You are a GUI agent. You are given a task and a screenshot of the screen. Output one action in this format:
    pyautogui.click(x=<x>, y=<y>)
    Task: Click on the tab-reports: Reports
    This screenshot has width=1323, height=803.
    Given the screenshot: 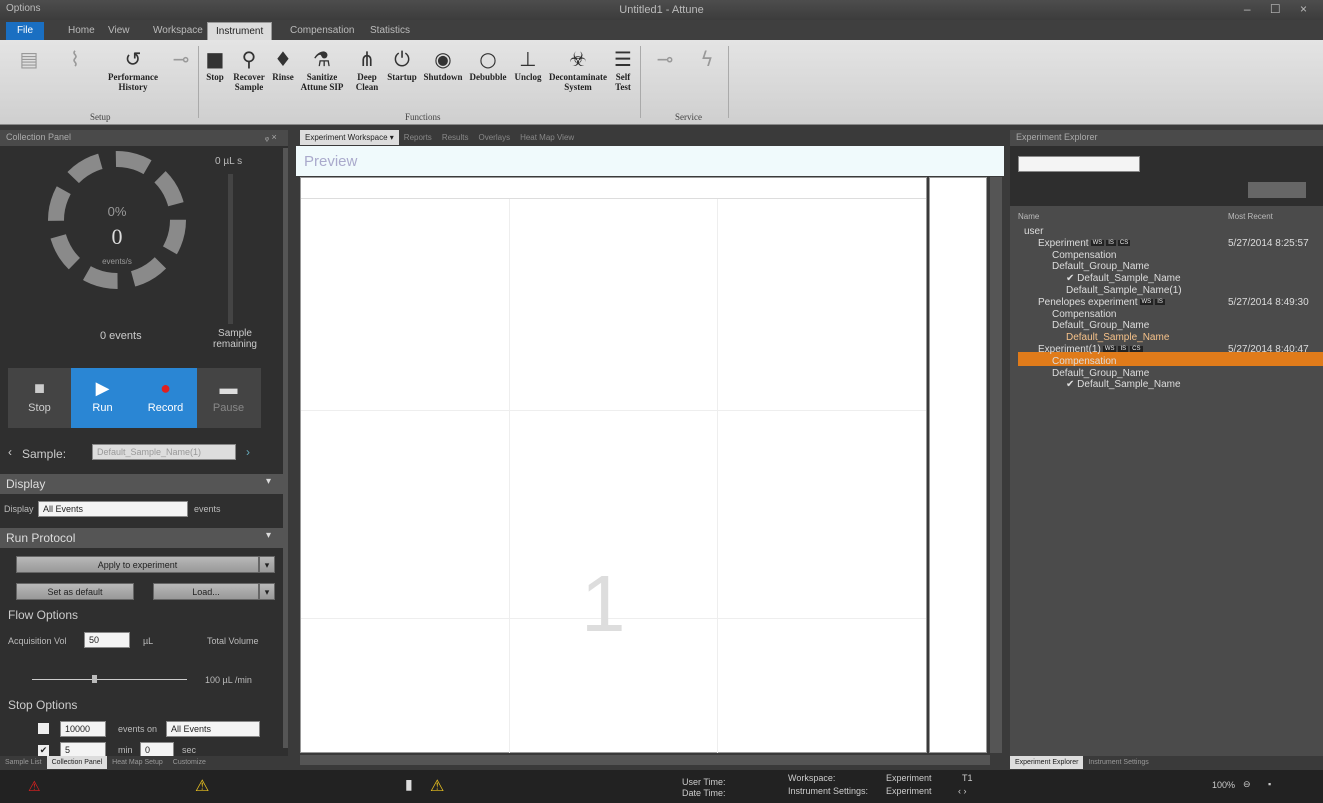 What is the action you would take?
    pyautogui.click(x=418, y=137)
    